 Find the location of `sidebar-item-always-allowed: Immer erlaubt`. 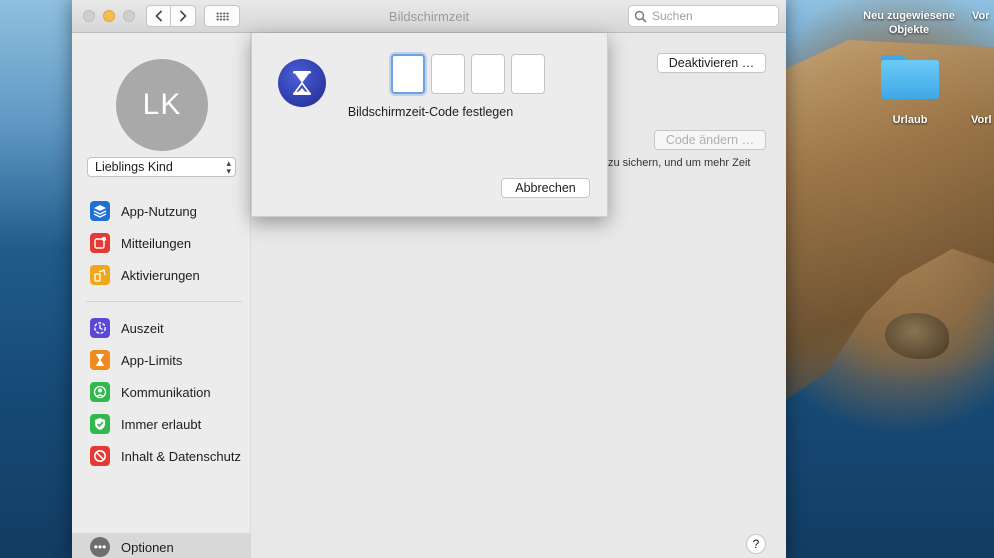

sidebar-item-always-allowed: Immer erlaubt is located at coordinates (170, 424).